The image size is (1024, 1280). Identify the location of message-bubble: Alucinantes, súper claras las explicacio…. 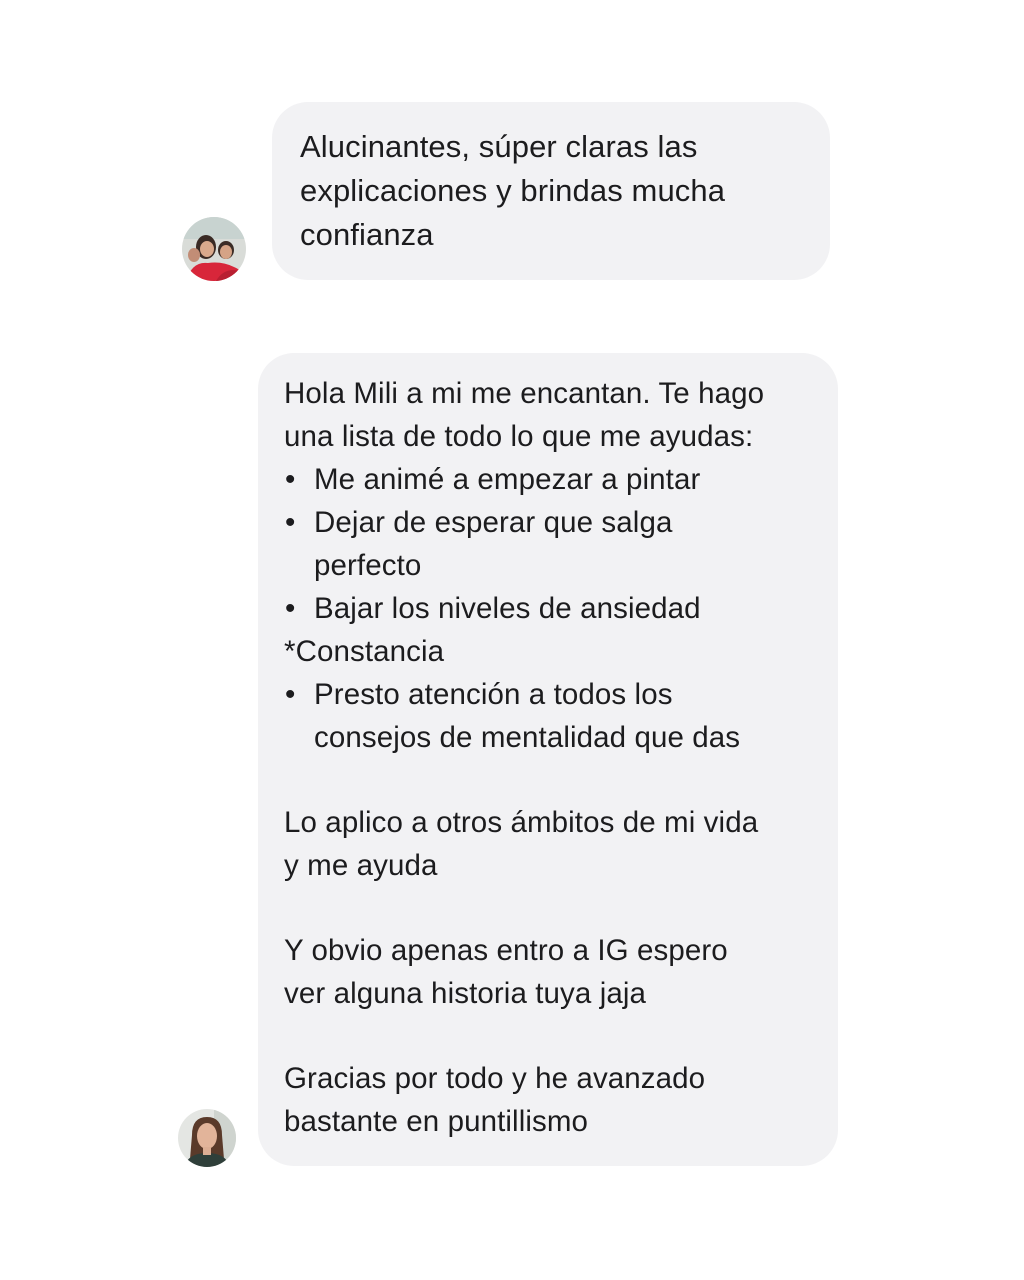
(551, 191).